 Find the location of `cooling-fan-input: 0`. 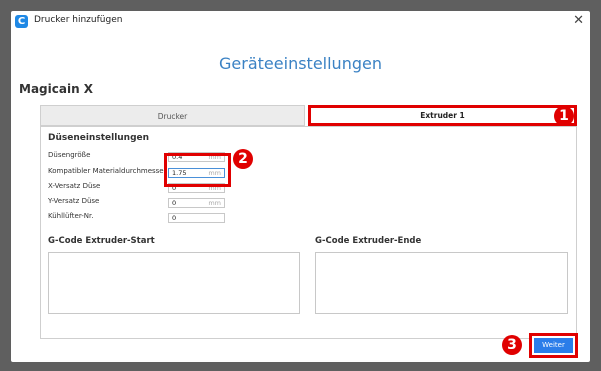

cooling-fan-input: 0 is located at coordinates (196, 218).